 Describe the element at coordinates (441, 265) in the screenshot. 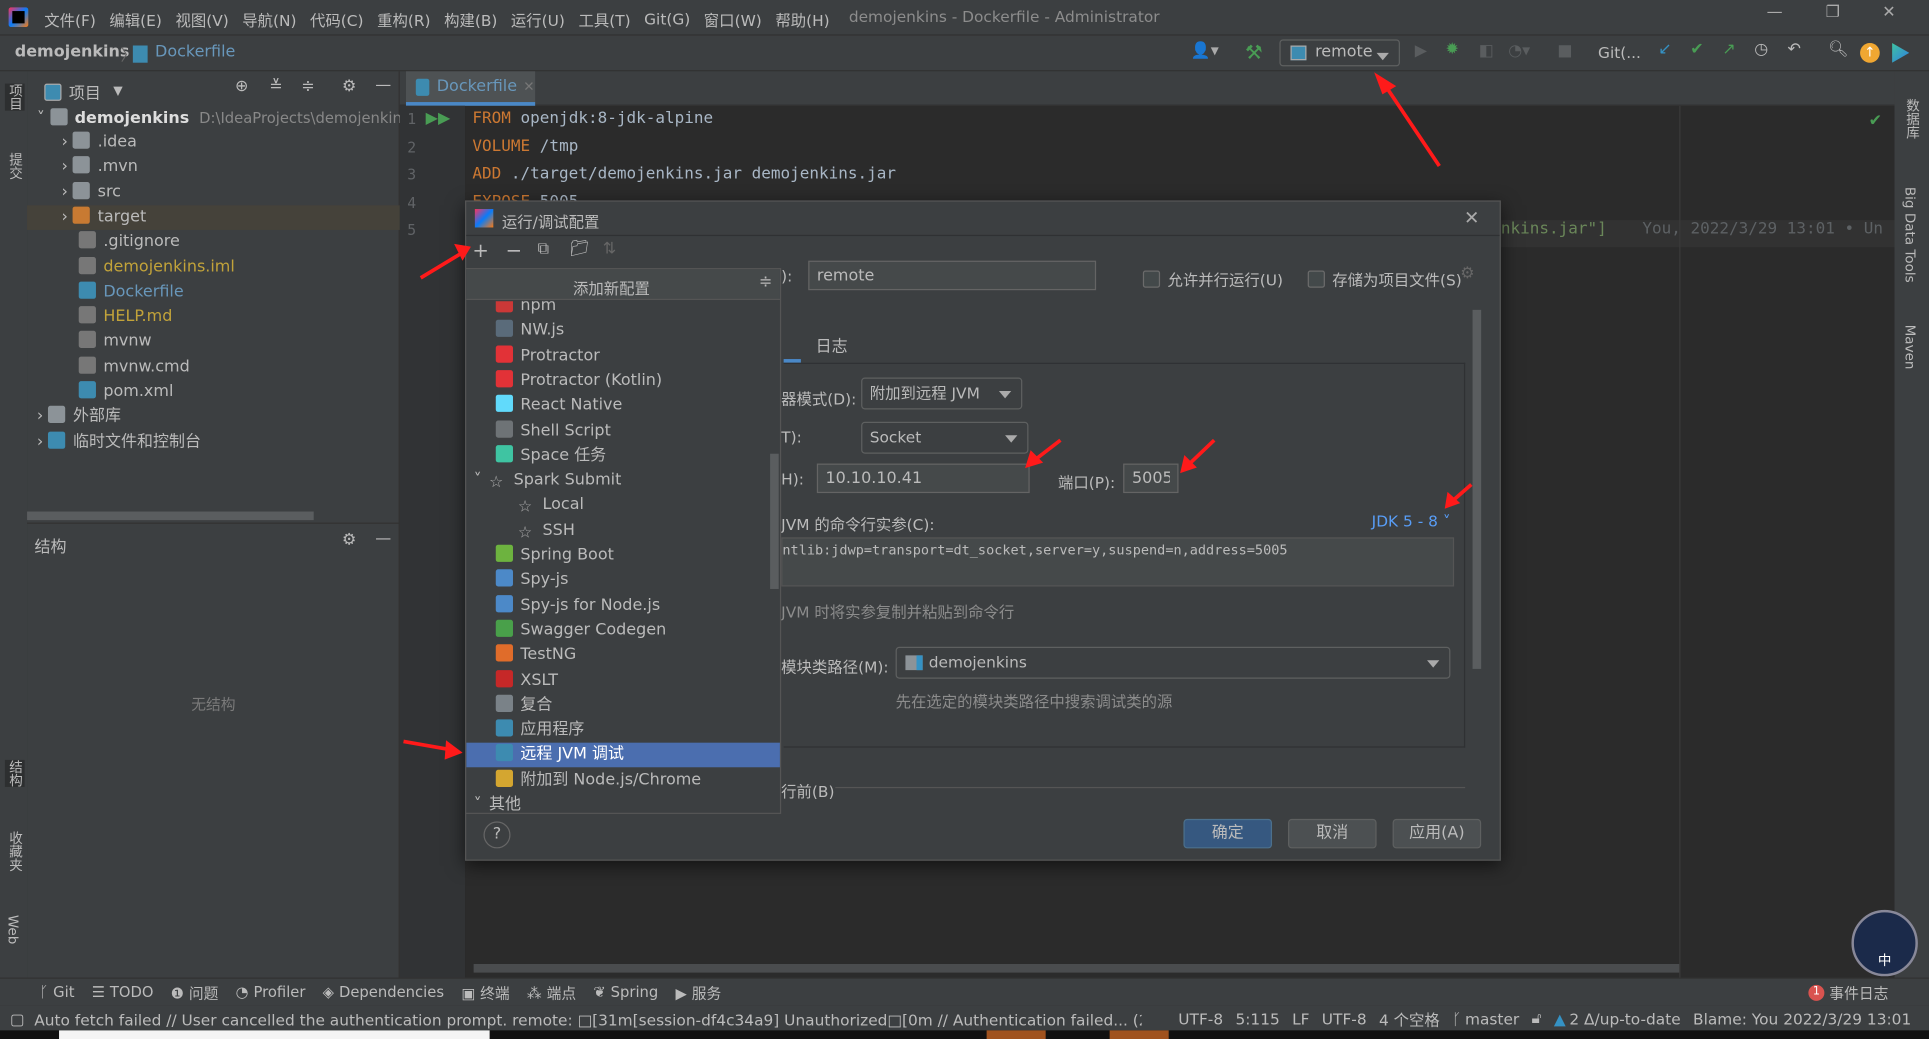

I see `arrow-add-button` at that location.